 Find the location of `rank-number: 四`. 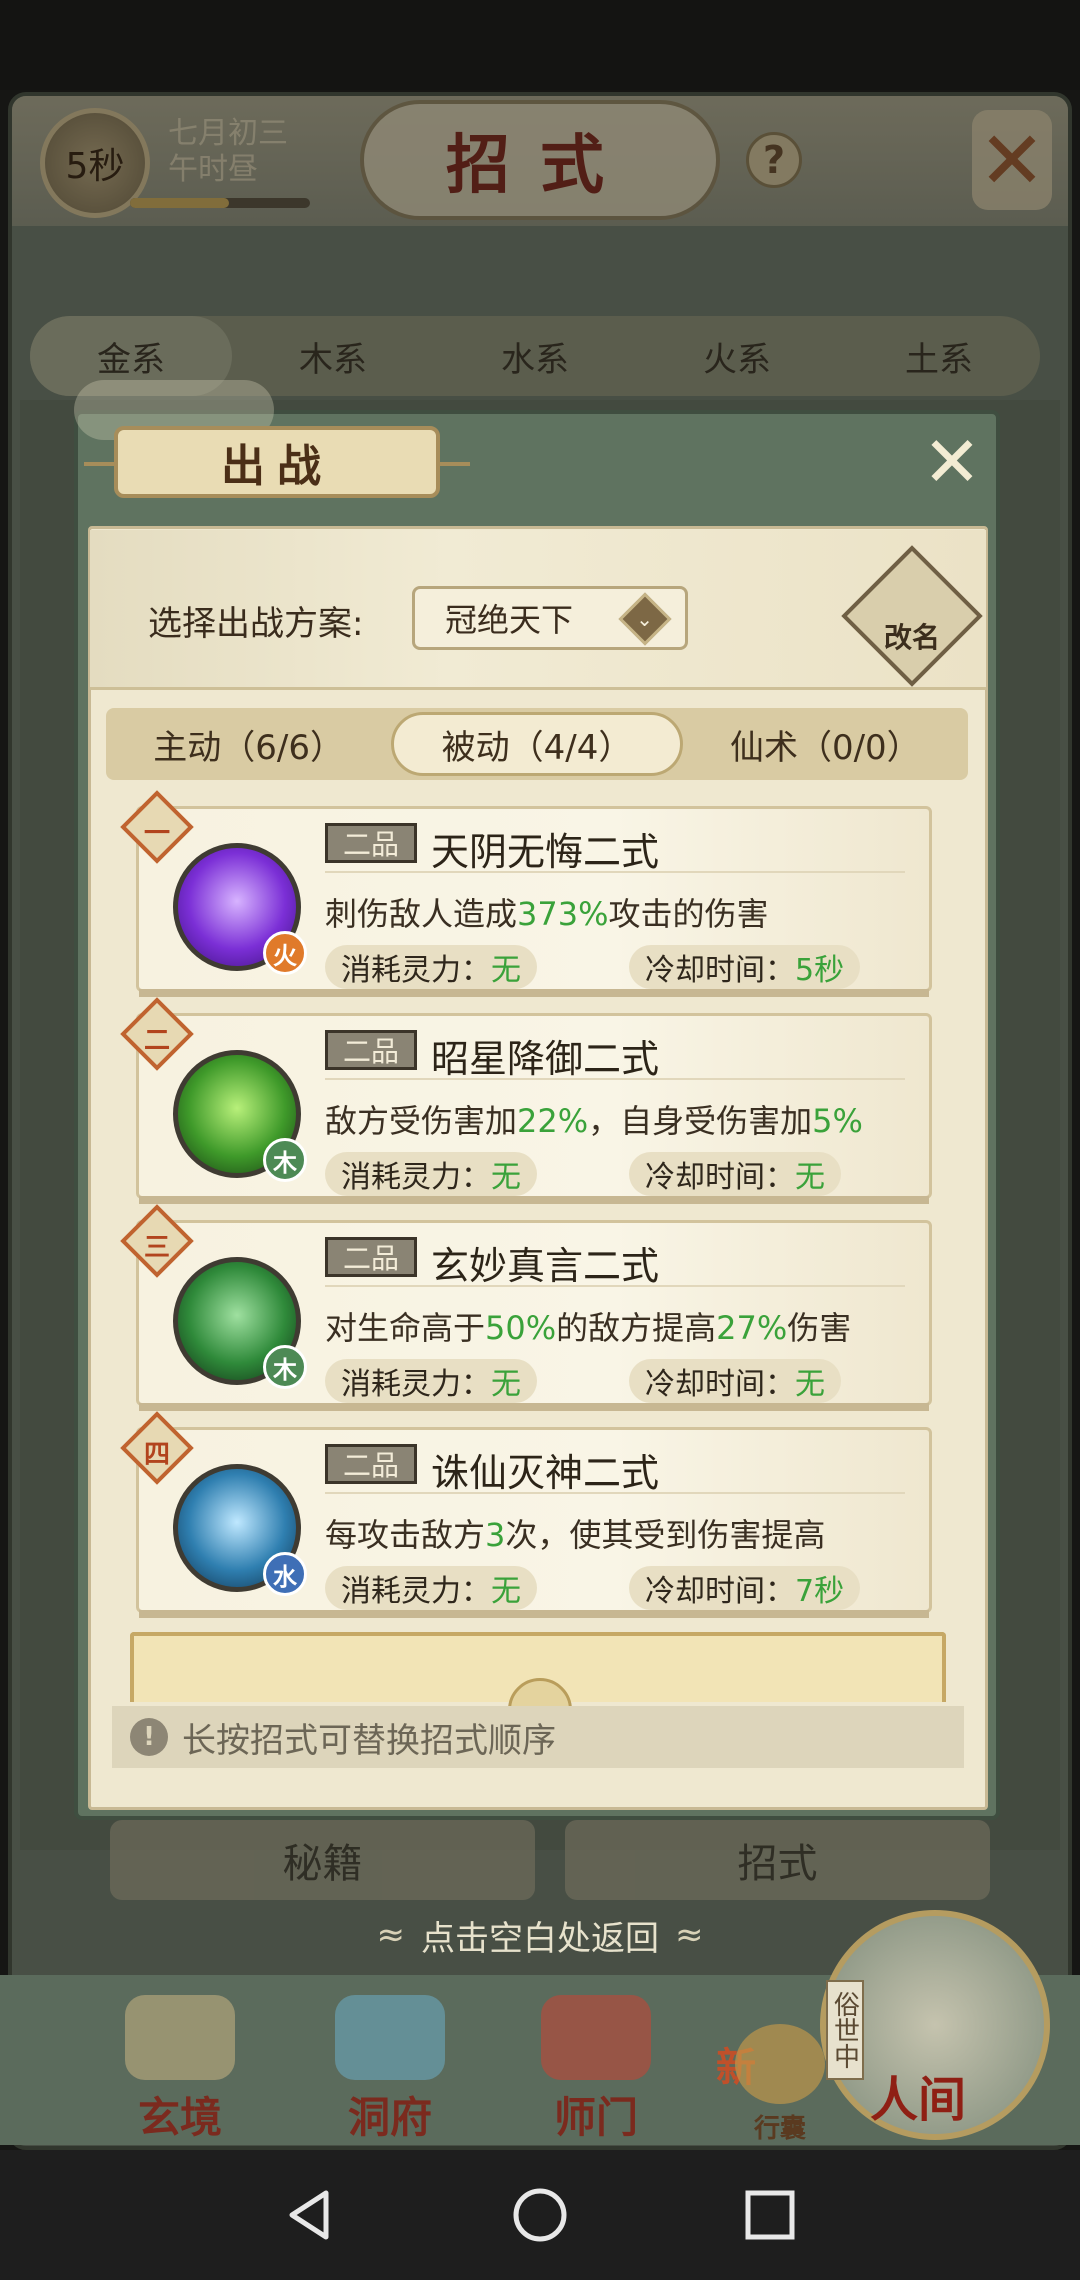

rank-number: 四 is located at coordinates (156, 1455).